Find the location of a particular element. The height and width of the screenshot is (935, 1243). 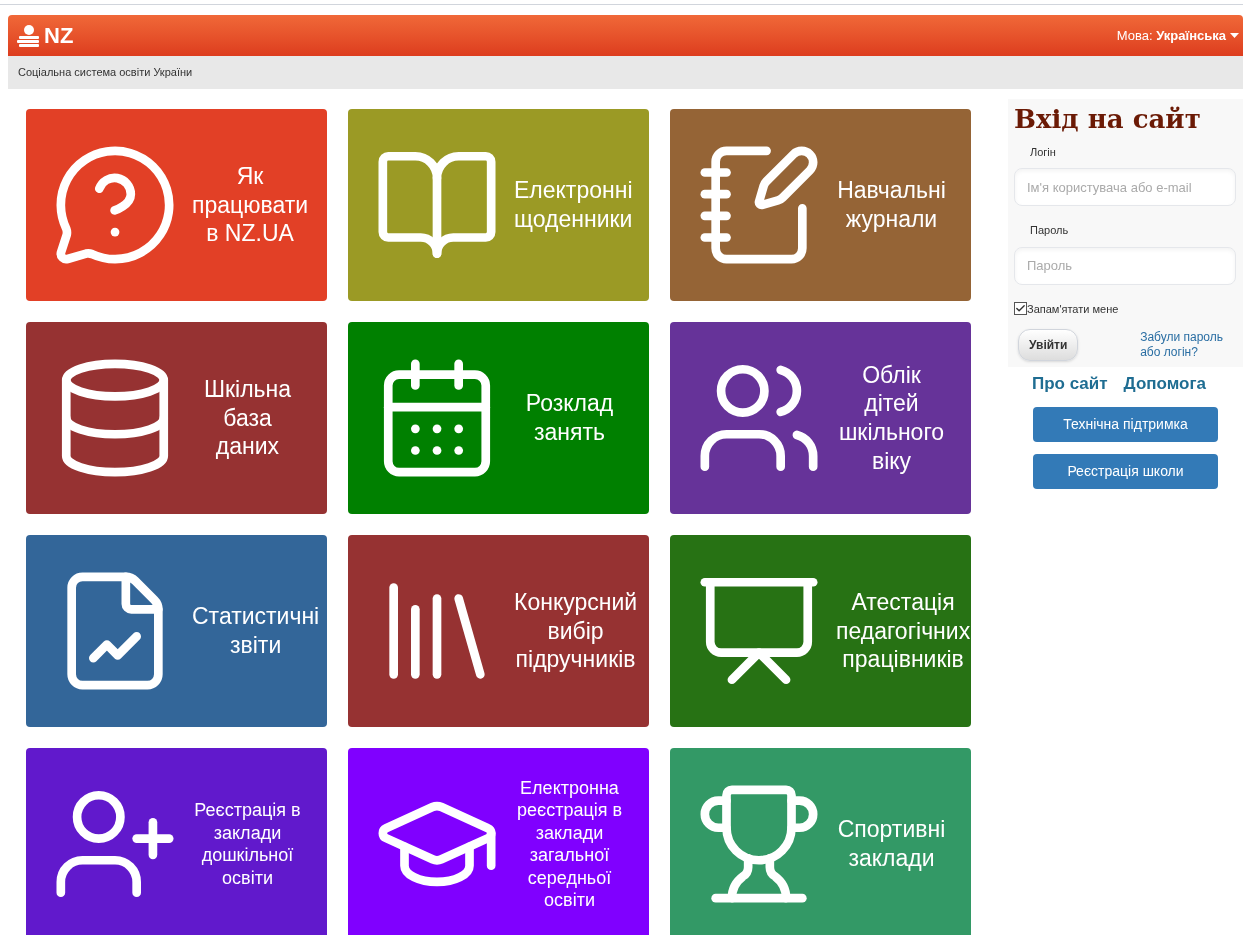

tile-title: Облік дітей шкільного віку is located at coordinates (891, 418).